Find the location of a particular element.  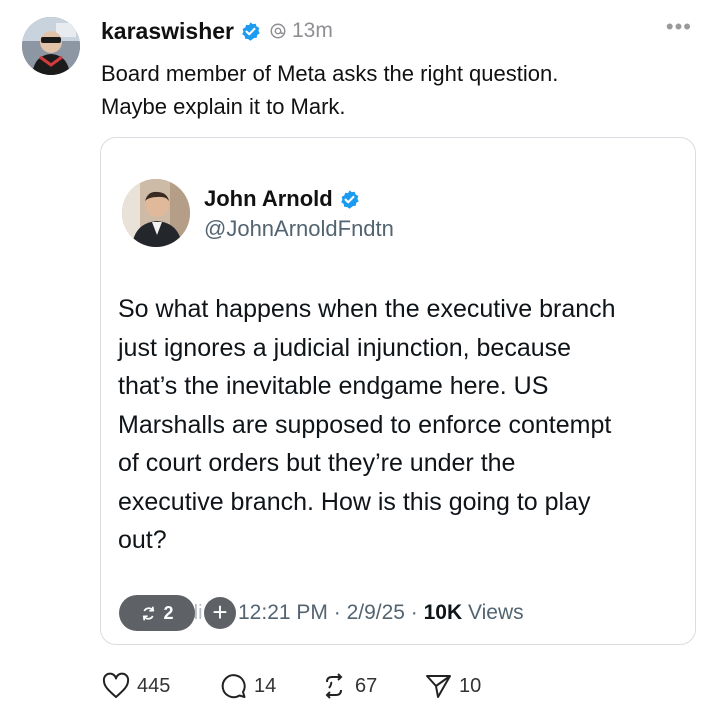

share-count: 10 is located at coordinates (470, 685).